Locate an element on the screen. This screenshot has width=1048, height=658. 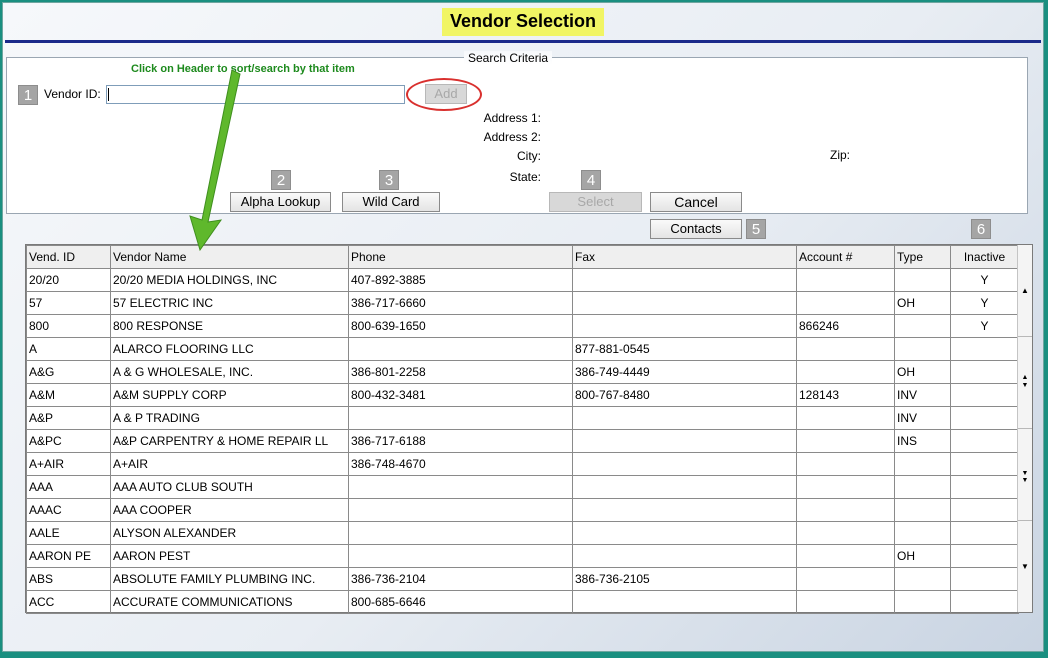
account-cell: 128143 is located at coordinates (845, 395).